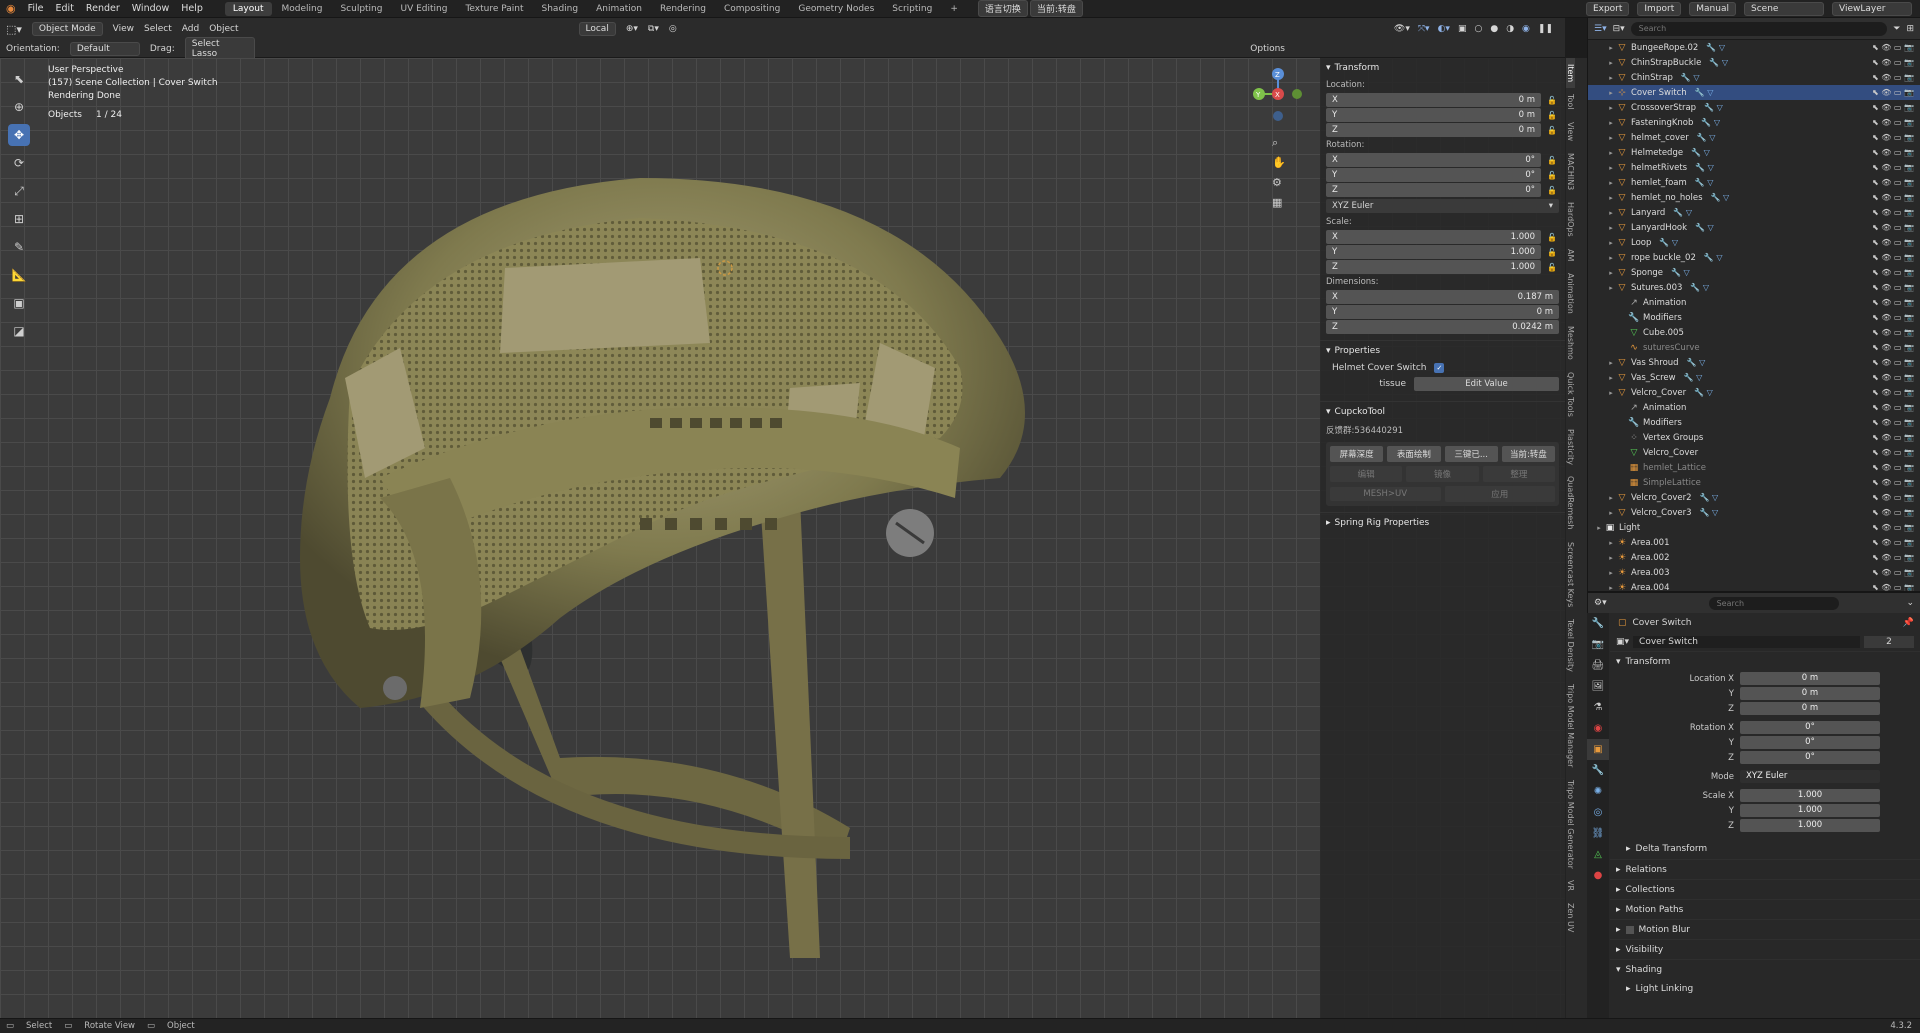 The width and height of the screenshot is (1920, 1033). Describe the element at coordinates (1441, 175) in the screenshot. I see `rotation-y-field: Y 0° 🔓` at that location.